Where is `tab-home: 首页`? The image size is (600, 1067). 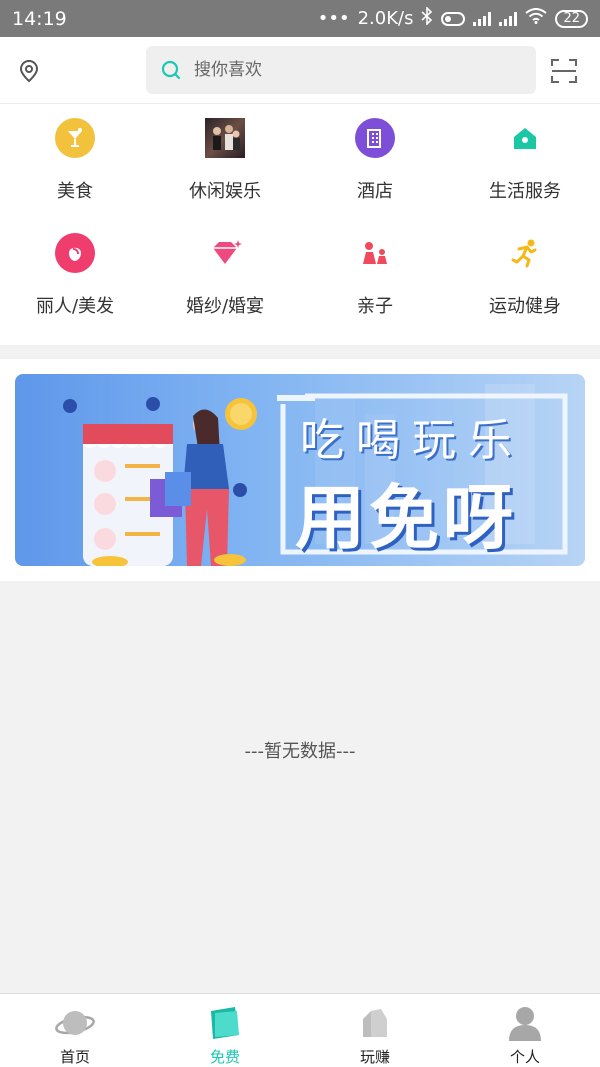
tab-home: 首页 is located at coordinates (75, 1030).